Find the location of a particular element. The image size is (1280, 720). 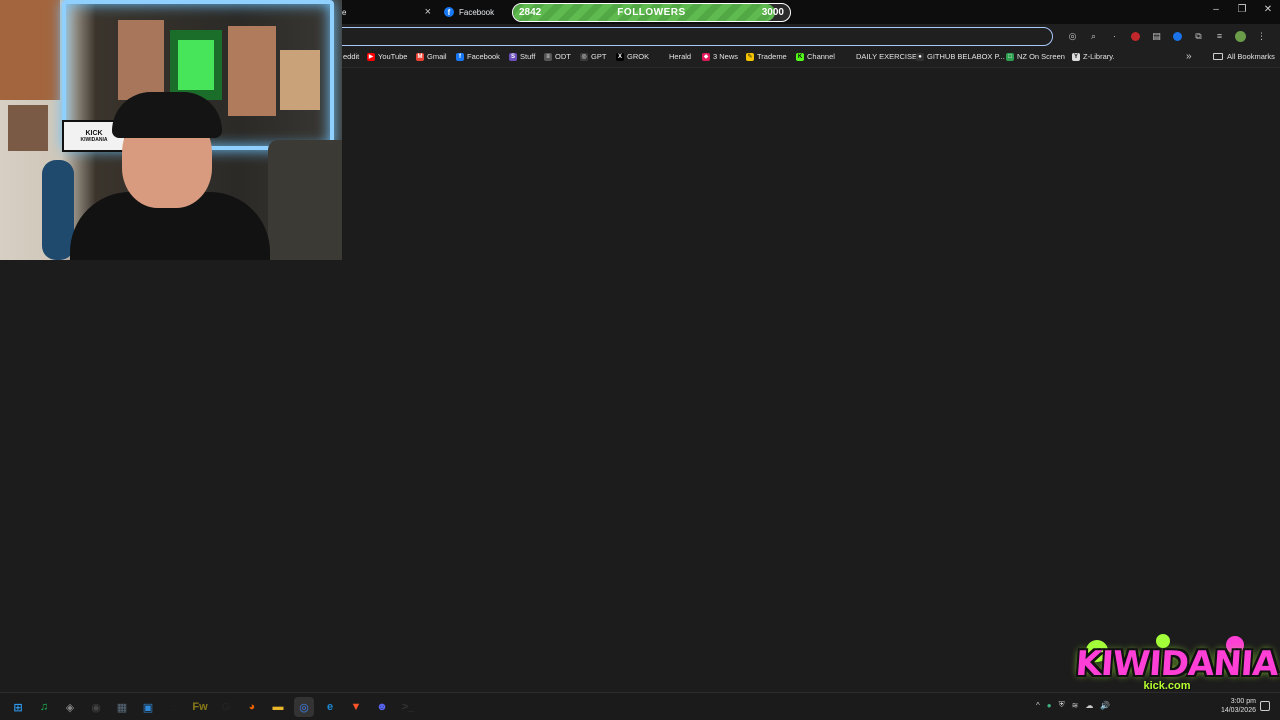

bookmark-label: Herald is located at coordinates (680, 56).